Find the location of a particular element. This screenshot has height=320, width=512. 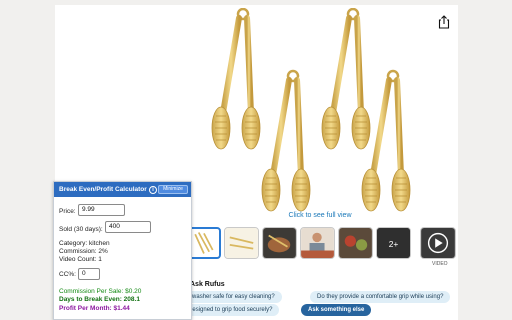

calculator-title: Break Even/Profit Calculator is located at coordinates (103, 189).